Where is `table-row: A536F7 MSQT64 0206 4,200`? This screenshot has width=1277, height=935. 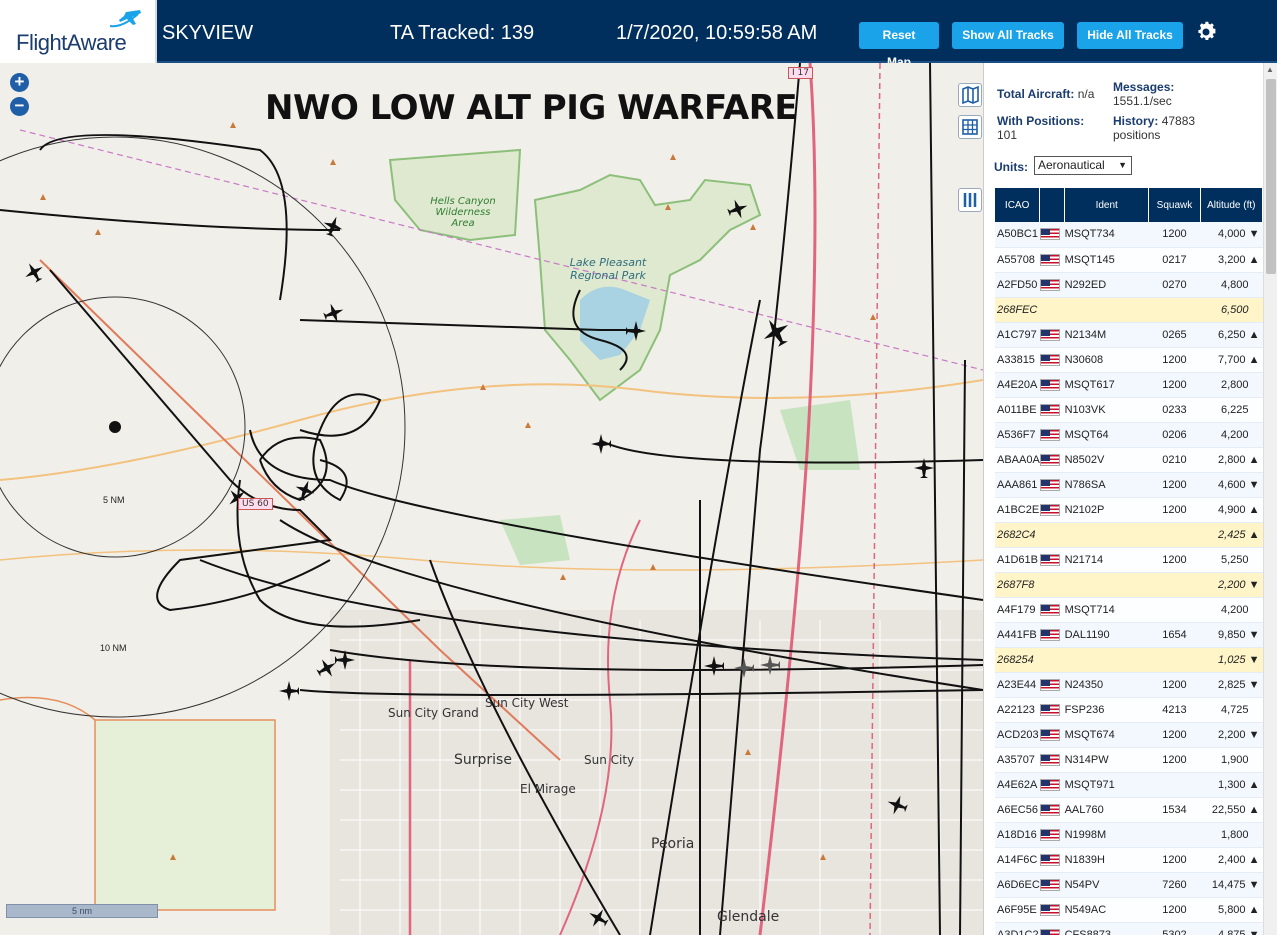
table-row: A536F7 MSQT64 0206 4,200 is located at coordinates (1129, 435).